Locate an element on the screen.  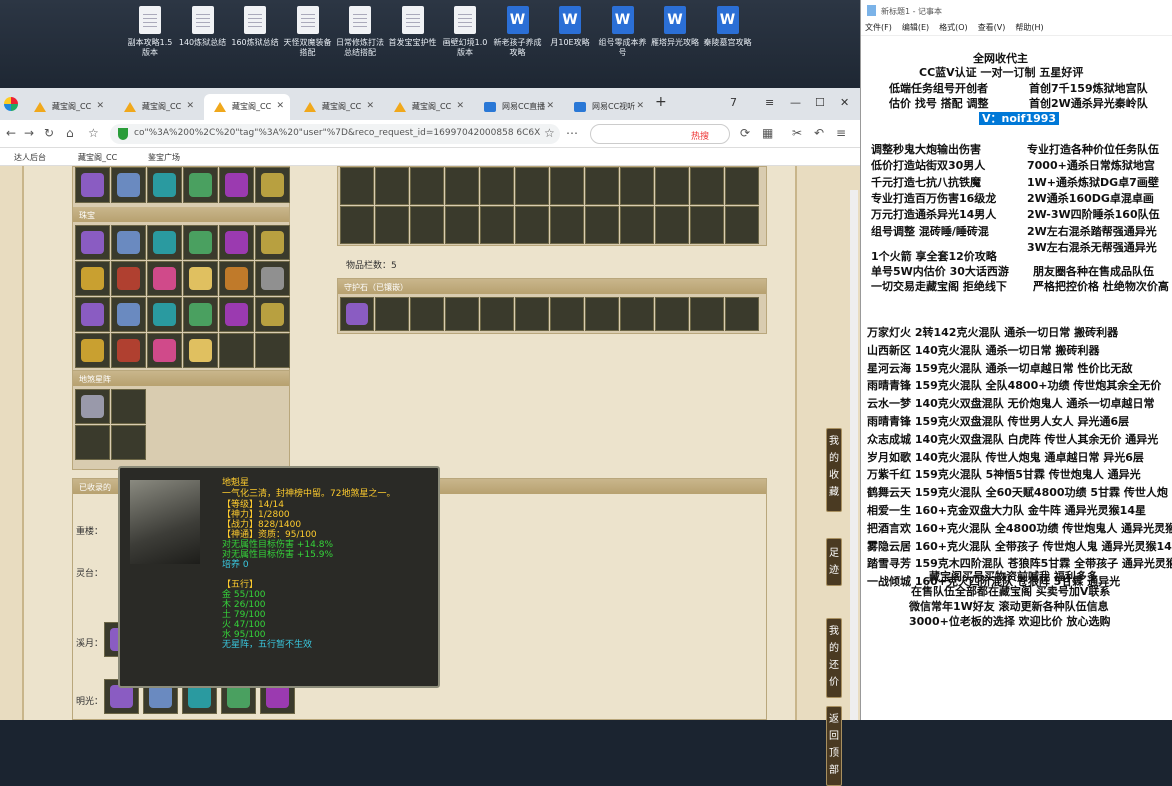
extension-icon: ⟳ is located at coordinates (745, 133).